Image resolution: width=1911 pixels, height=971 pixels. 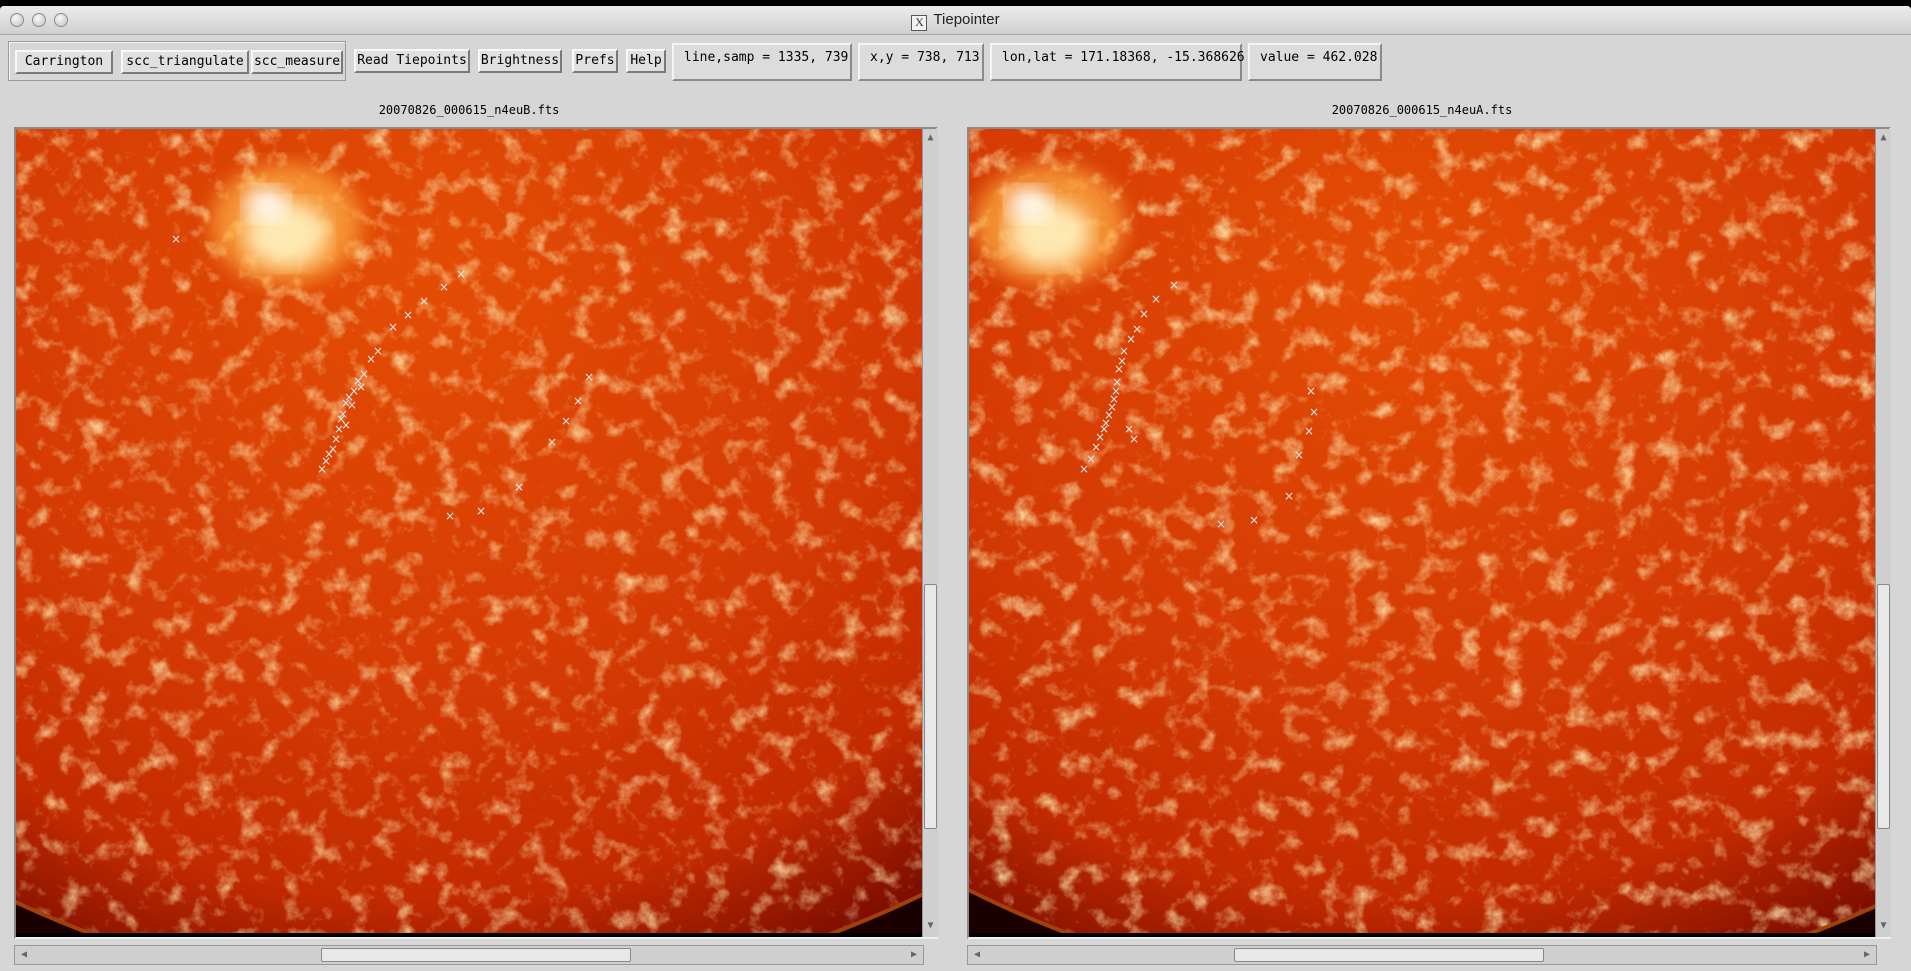 I want to click on help-button: Help, so click(x=646, y=61).